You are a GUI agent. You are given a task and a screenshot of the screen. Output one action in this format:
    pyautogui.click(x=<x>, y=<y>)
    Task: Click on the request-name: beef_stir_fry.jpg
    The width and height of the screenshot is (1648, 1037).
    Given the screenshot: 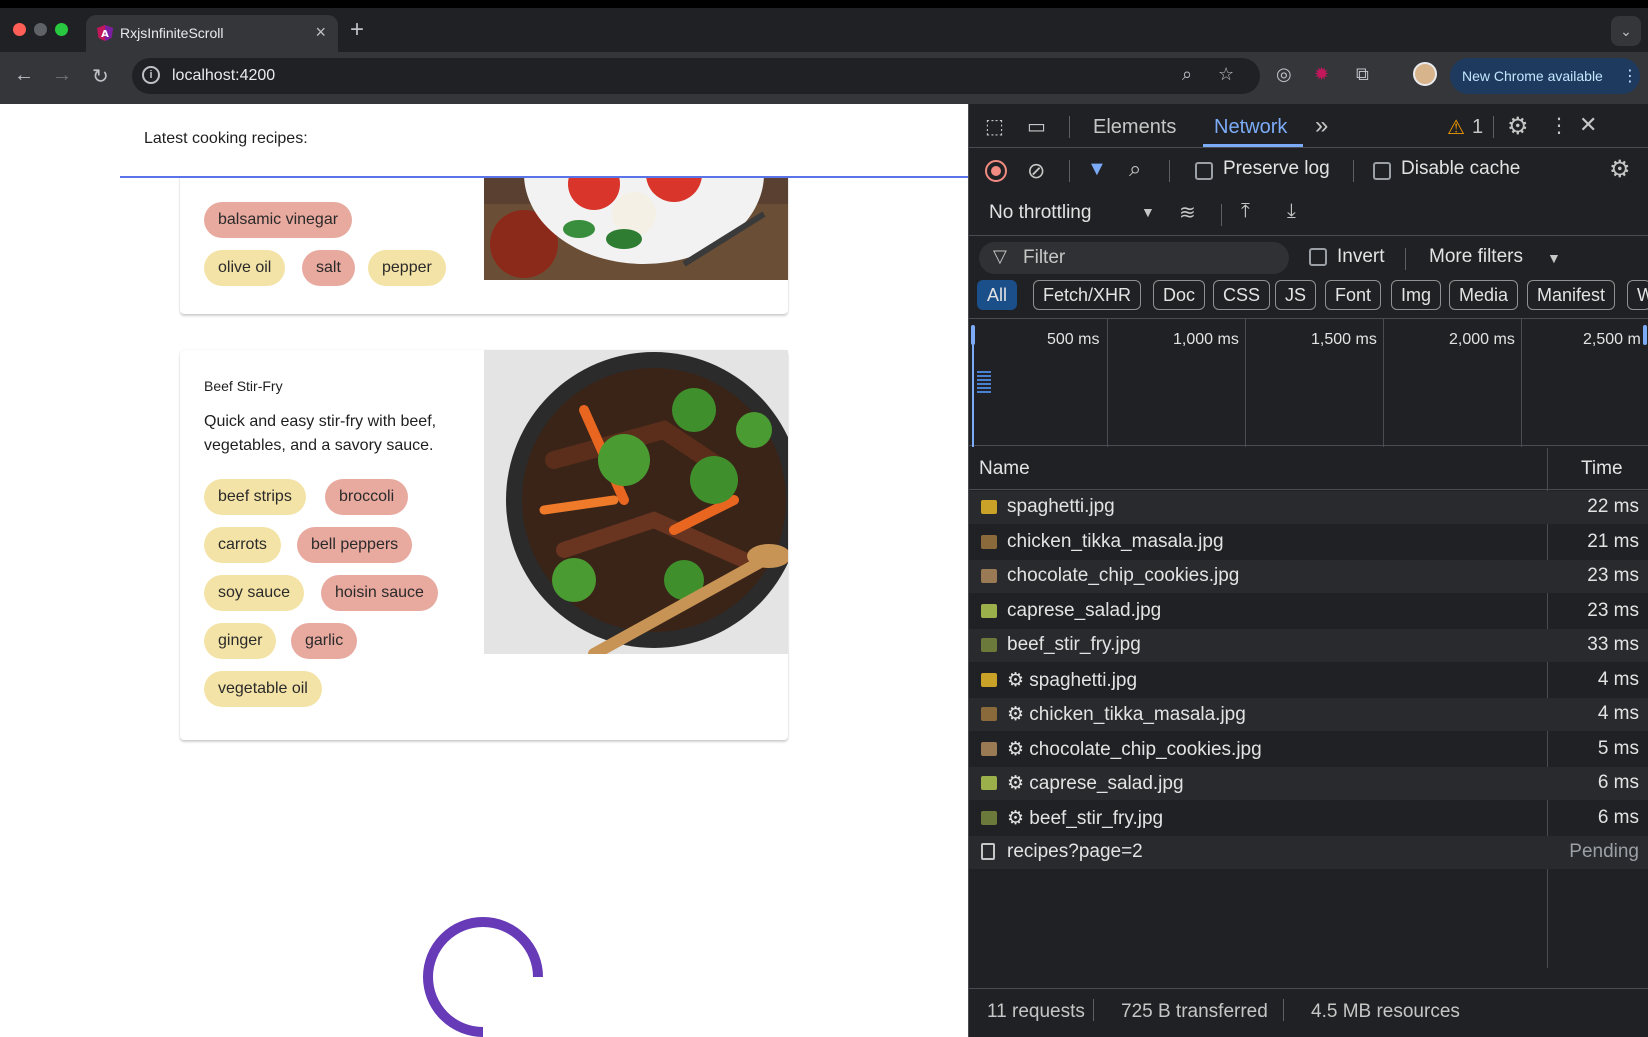 What is the action you would take?
    pyautogui.click(x=1074, y=645)
    